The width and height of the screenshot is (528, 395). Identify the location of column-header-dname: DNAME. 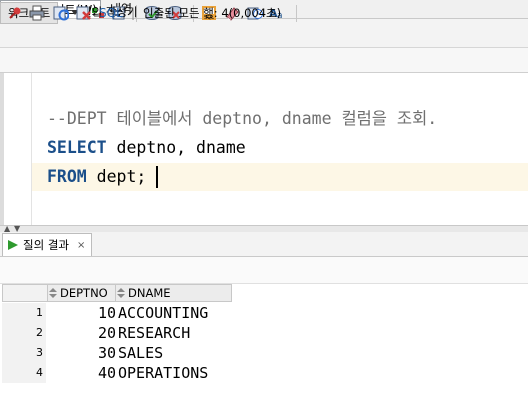
(173, 293).